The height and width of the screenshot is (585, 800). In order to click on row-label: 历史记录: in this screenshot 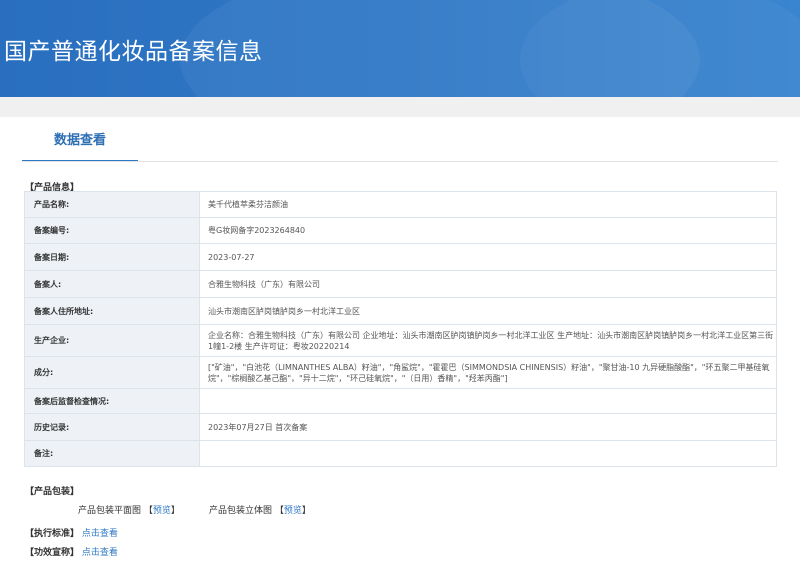, I will do `click(112, 427)`.